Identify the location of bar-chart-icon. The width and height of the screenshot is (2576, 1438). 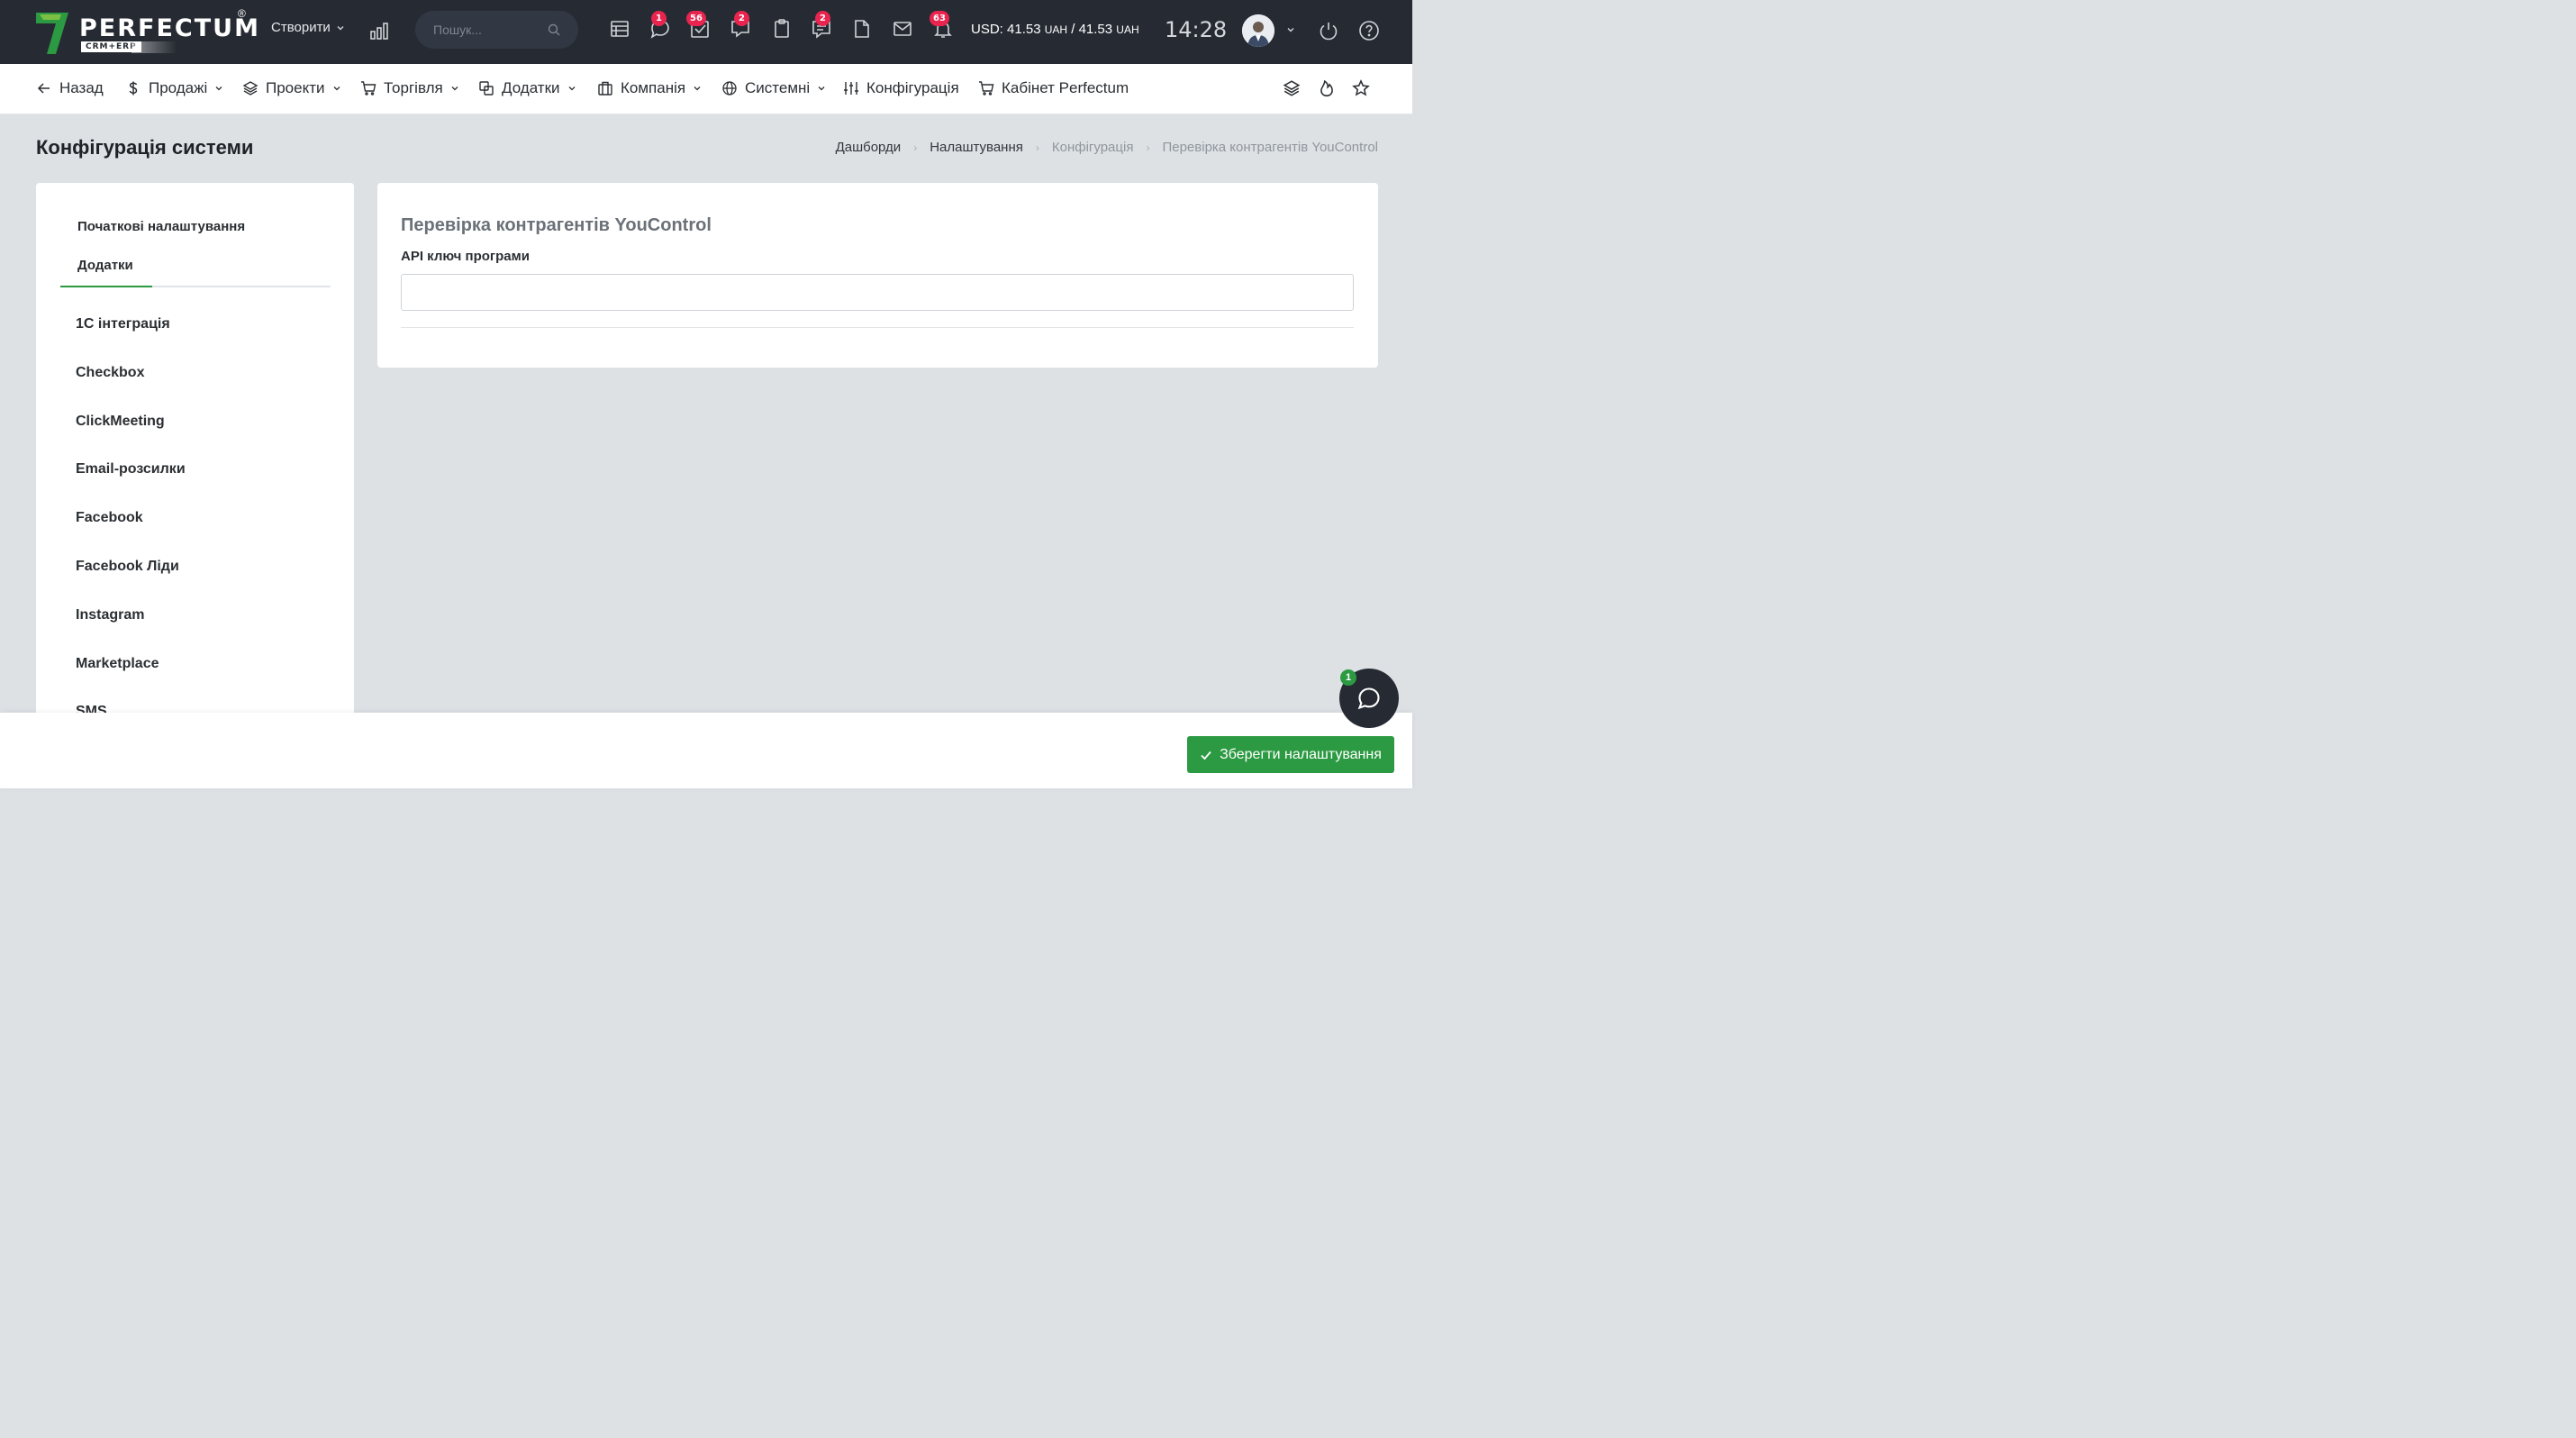
(379, 31).